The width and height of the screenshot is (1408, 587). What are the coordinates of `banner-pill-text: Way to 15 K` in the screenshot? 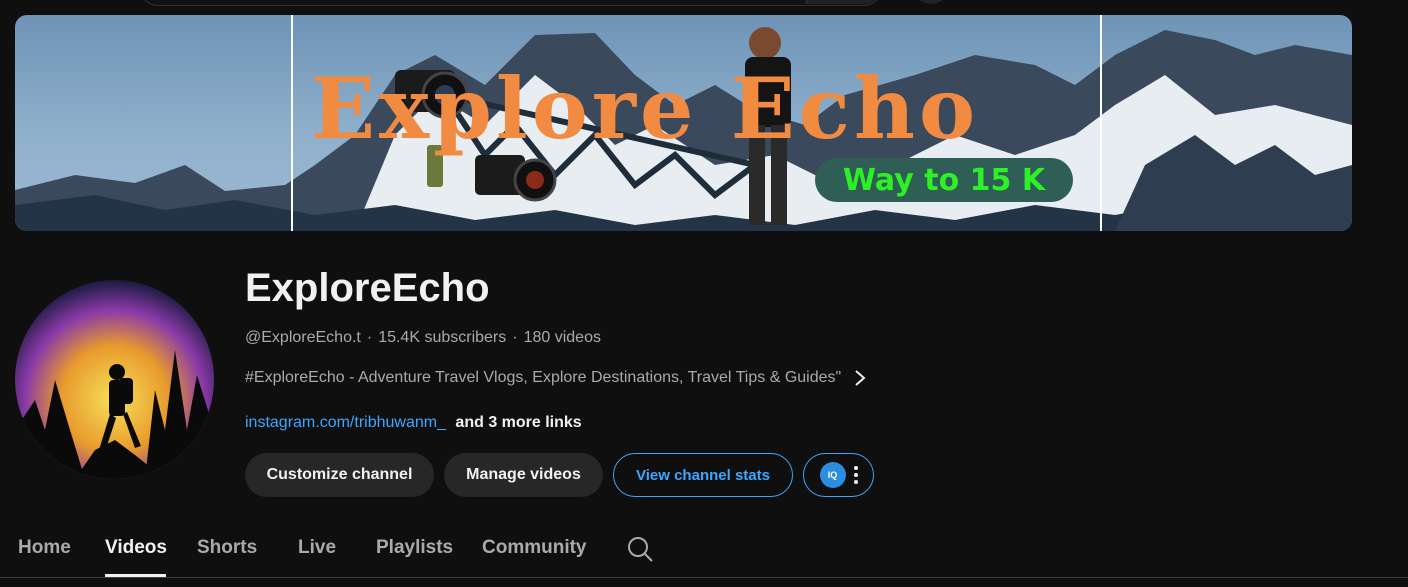 It's located at (944, 180).